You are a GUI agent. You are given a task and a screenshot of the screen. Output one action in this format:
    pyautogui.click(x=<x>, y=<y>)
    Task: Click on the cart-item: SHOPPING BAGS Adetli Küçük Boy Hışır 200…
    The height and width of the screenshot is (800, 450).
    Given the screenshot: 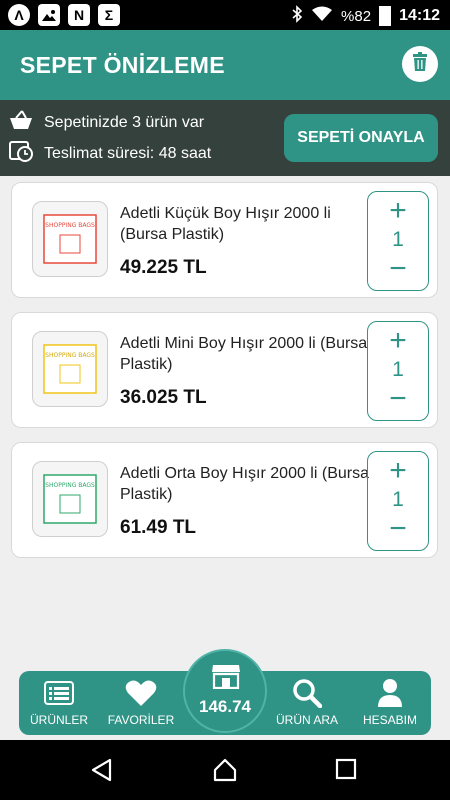 What is the action you would take?
    pyautogui.click(x=224, y=240)
    